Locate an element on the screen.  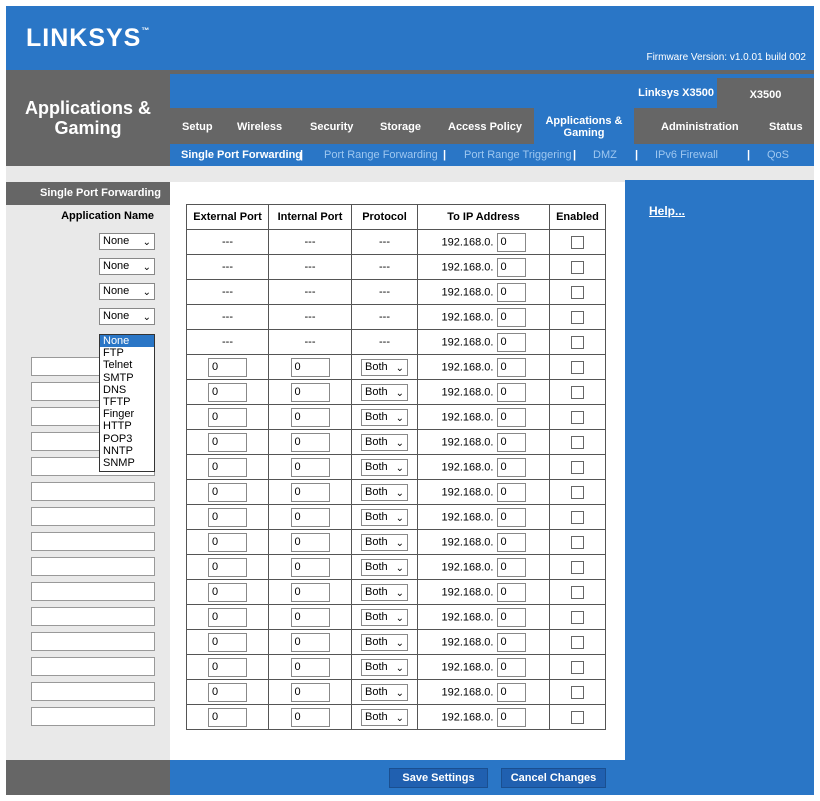
tab-administration: Administration is located at coordinates (700, 127).